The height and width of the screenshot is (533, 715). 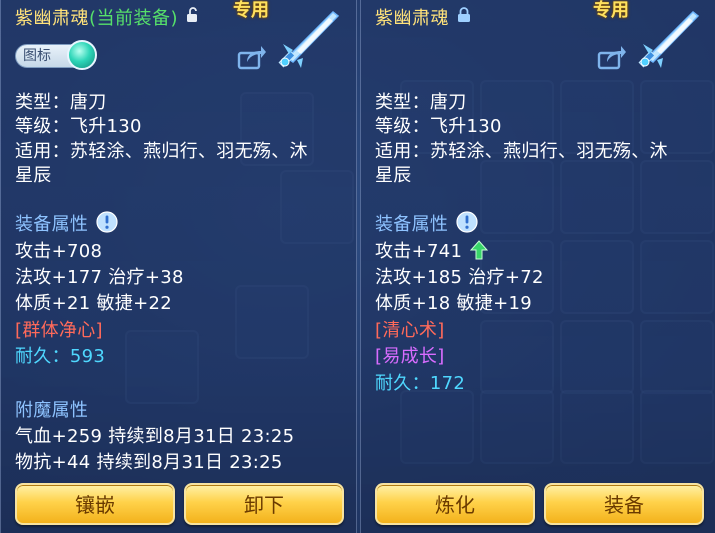 What do you see at coordinates (447, 383) in the screenshot?
I see `durability-value: 172` at bounding box center [447, 383].